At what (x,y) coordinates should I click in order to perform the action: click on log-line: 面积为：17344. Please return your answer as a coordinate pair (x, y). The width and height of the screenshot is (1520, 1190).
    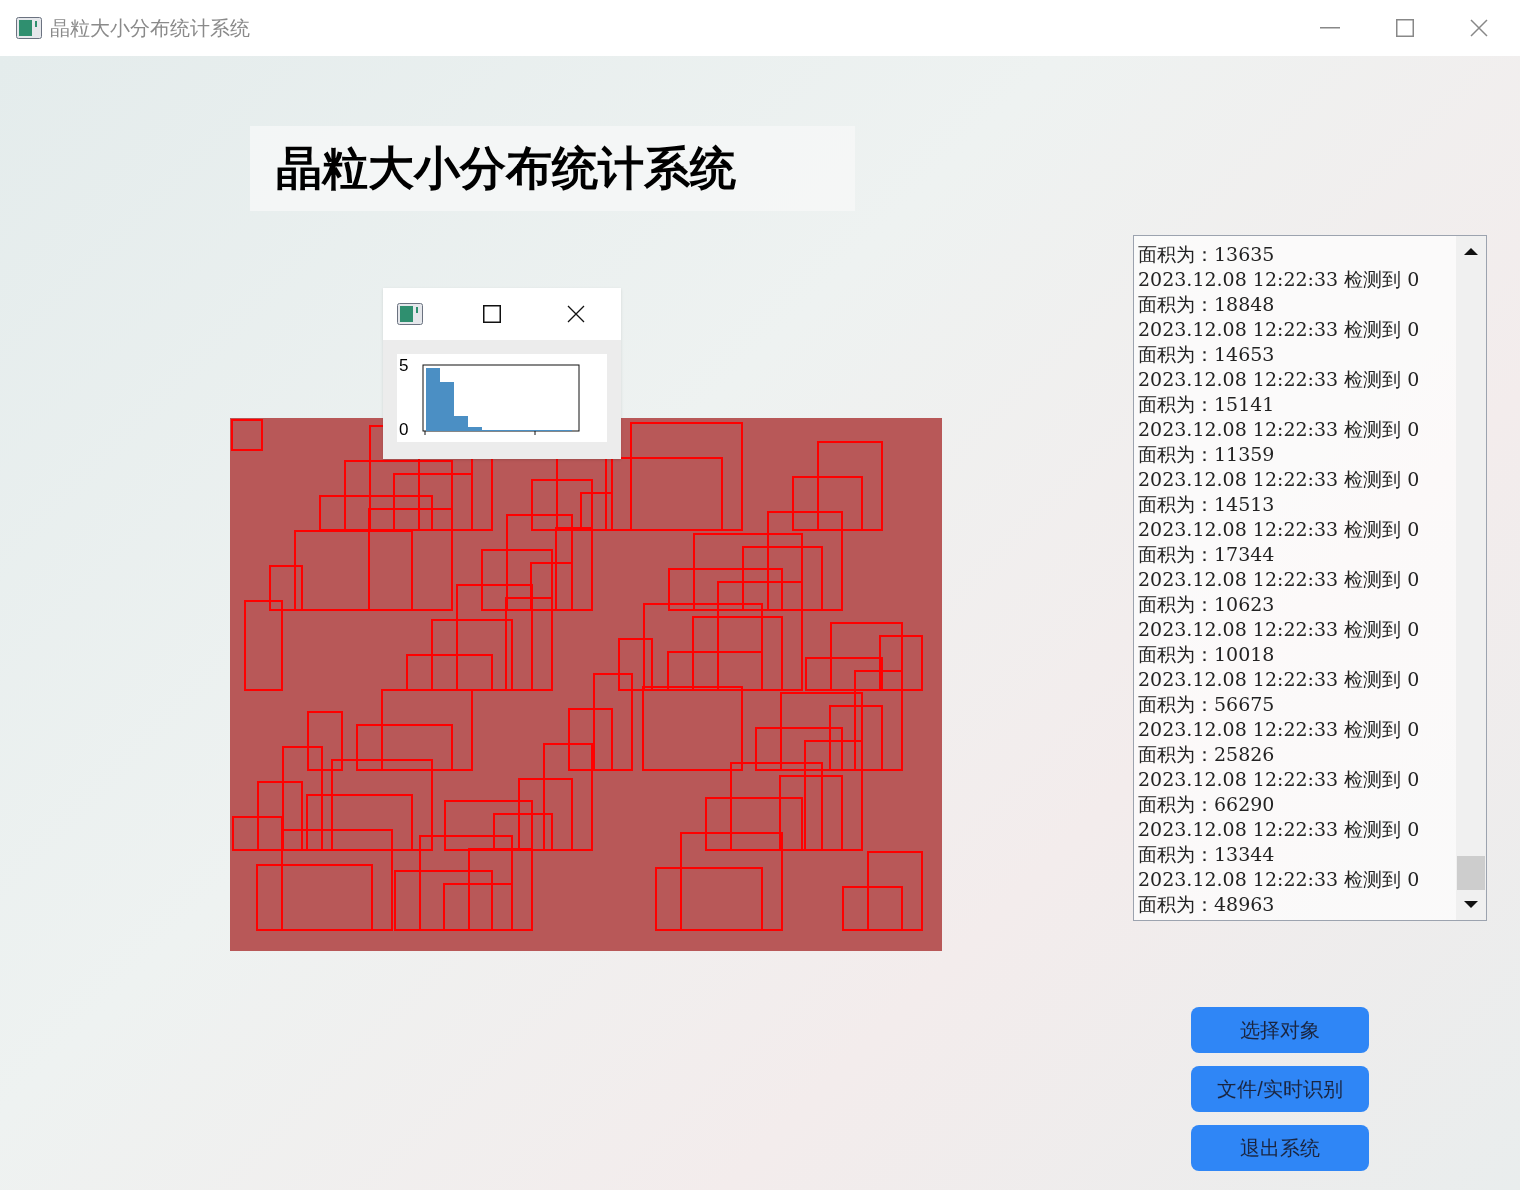
    Looking at the image, I should click on (1207, 554).